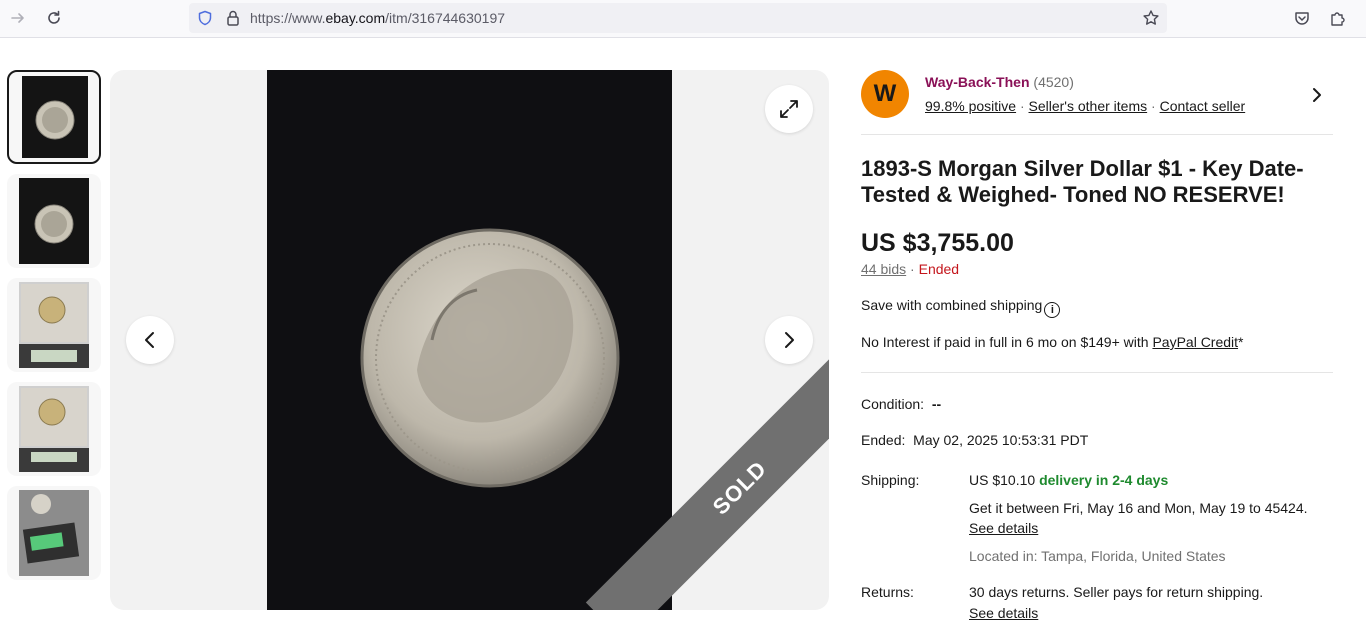 The image size is (1366, 629). Describe the element at coordinates (890, 480) in the screenshot. I see `shipping-label: Shipping:` at that location.